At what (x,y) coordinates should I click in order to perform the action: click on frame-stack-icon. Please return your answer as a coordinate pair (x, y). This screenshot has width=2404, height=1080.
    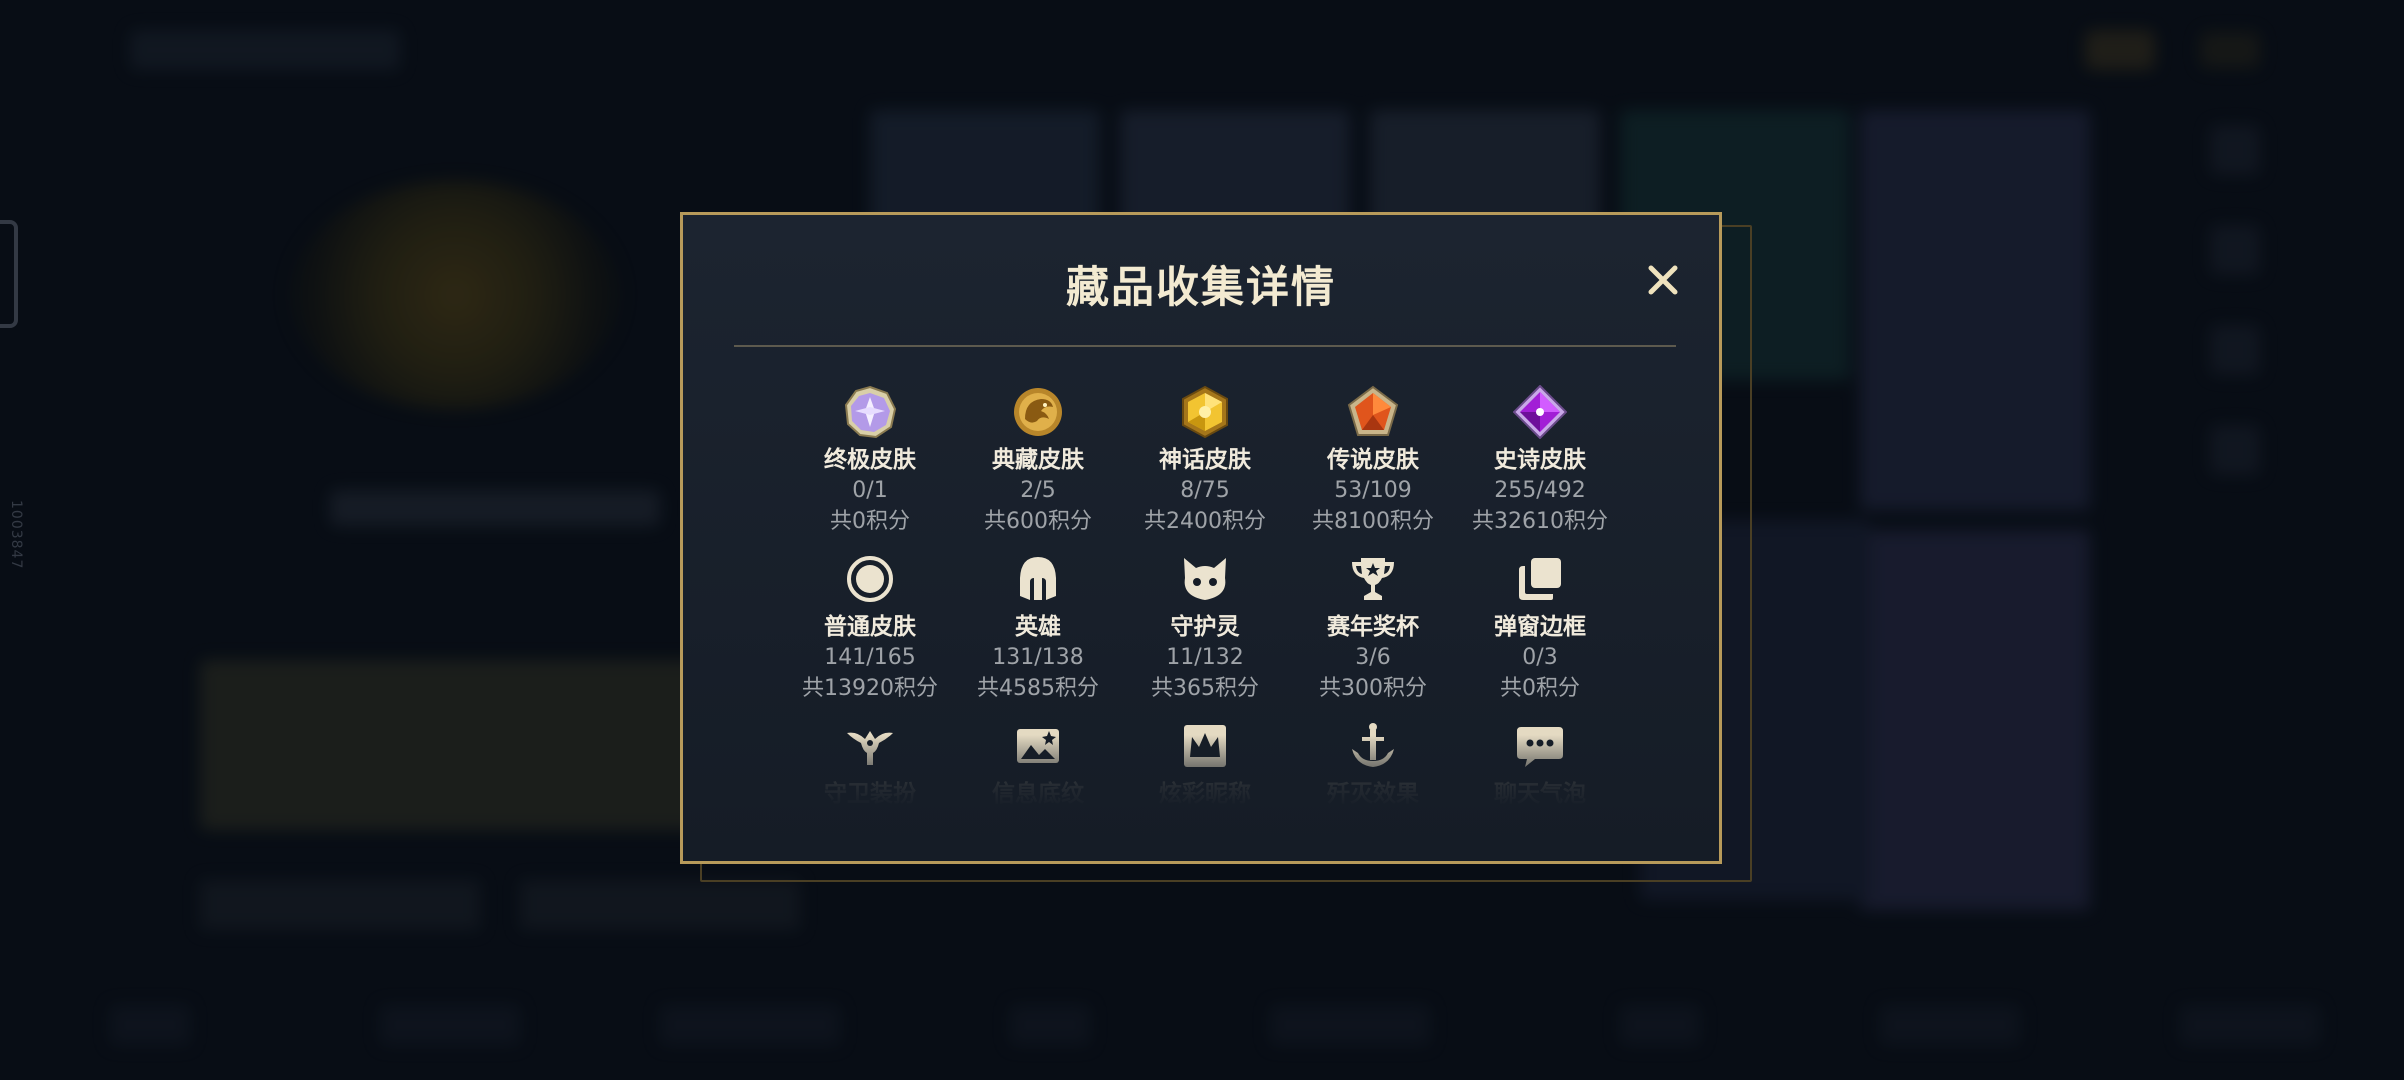
    Looking at the image, I should click on (1540, 579).